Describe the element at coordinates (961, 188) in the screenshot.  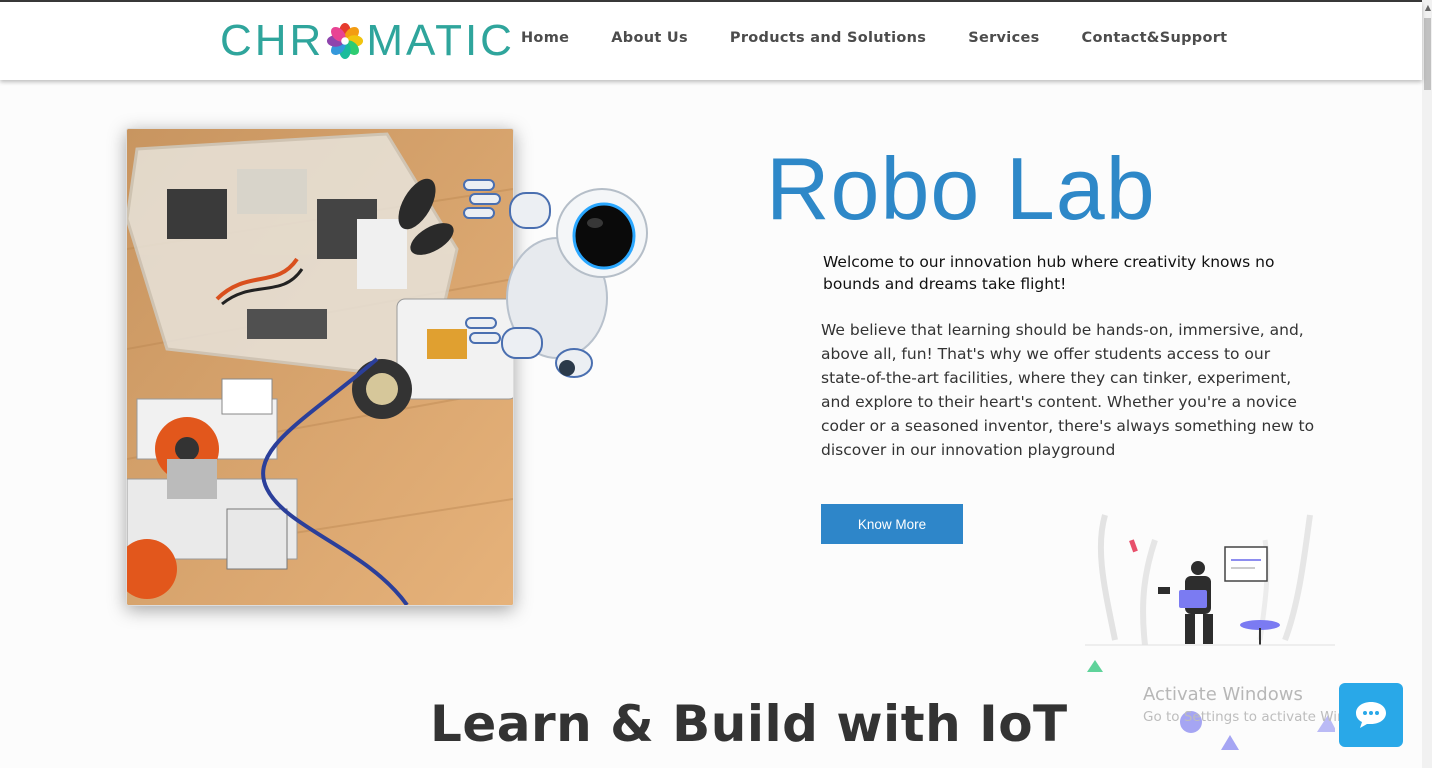
I see `hero-title: Robo Lab` at that location.